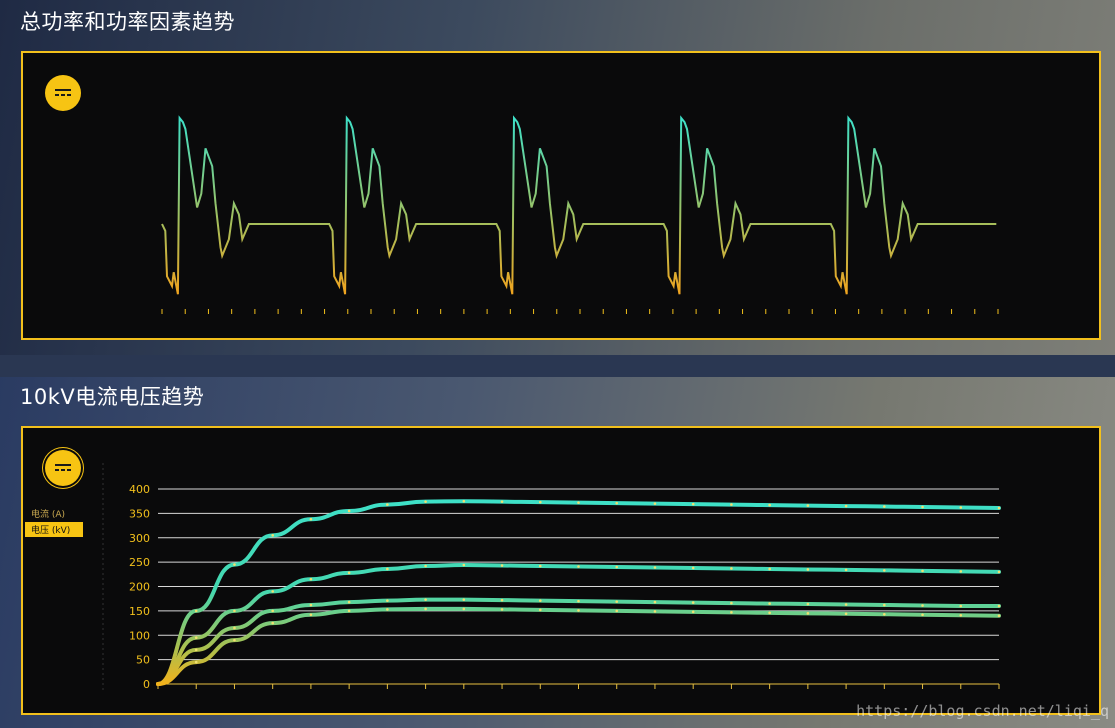 The height and width of the screenshot is (728, 1115). Describe the element at coordinates (139, 489) in the screenshot. I see `y-tick-label: 400` at that location.